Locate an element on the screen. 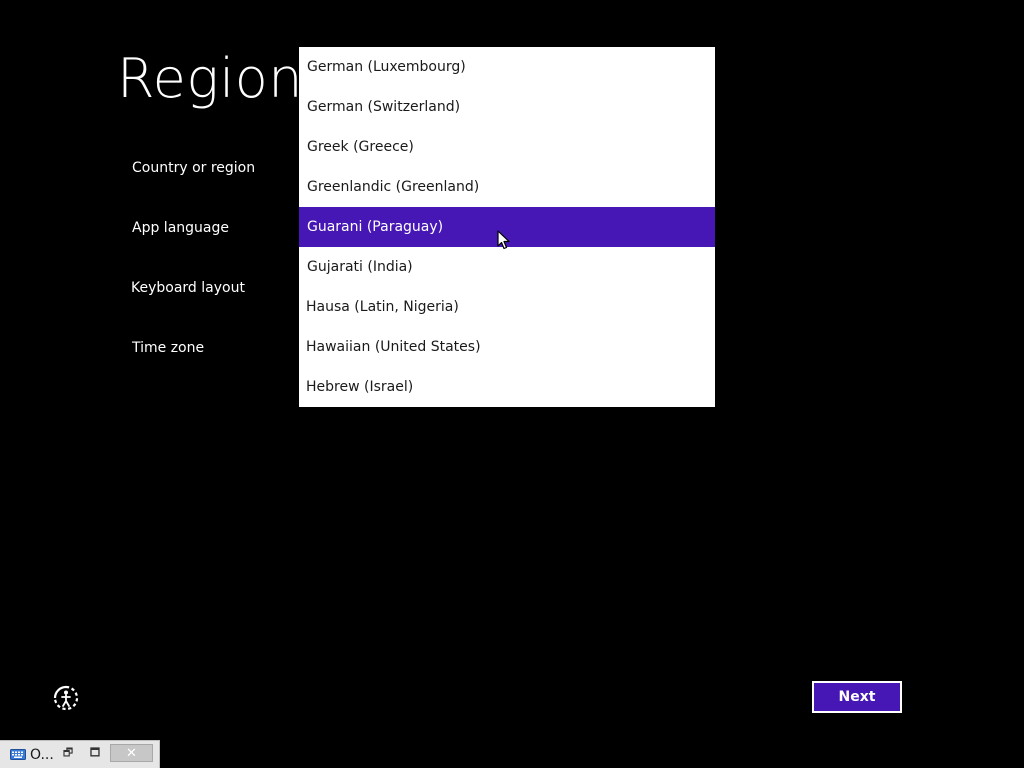 The height and width of the screenshot is (768, 1024). dropdown-option: Gujarati (India) is located at coordinates (507, 267).